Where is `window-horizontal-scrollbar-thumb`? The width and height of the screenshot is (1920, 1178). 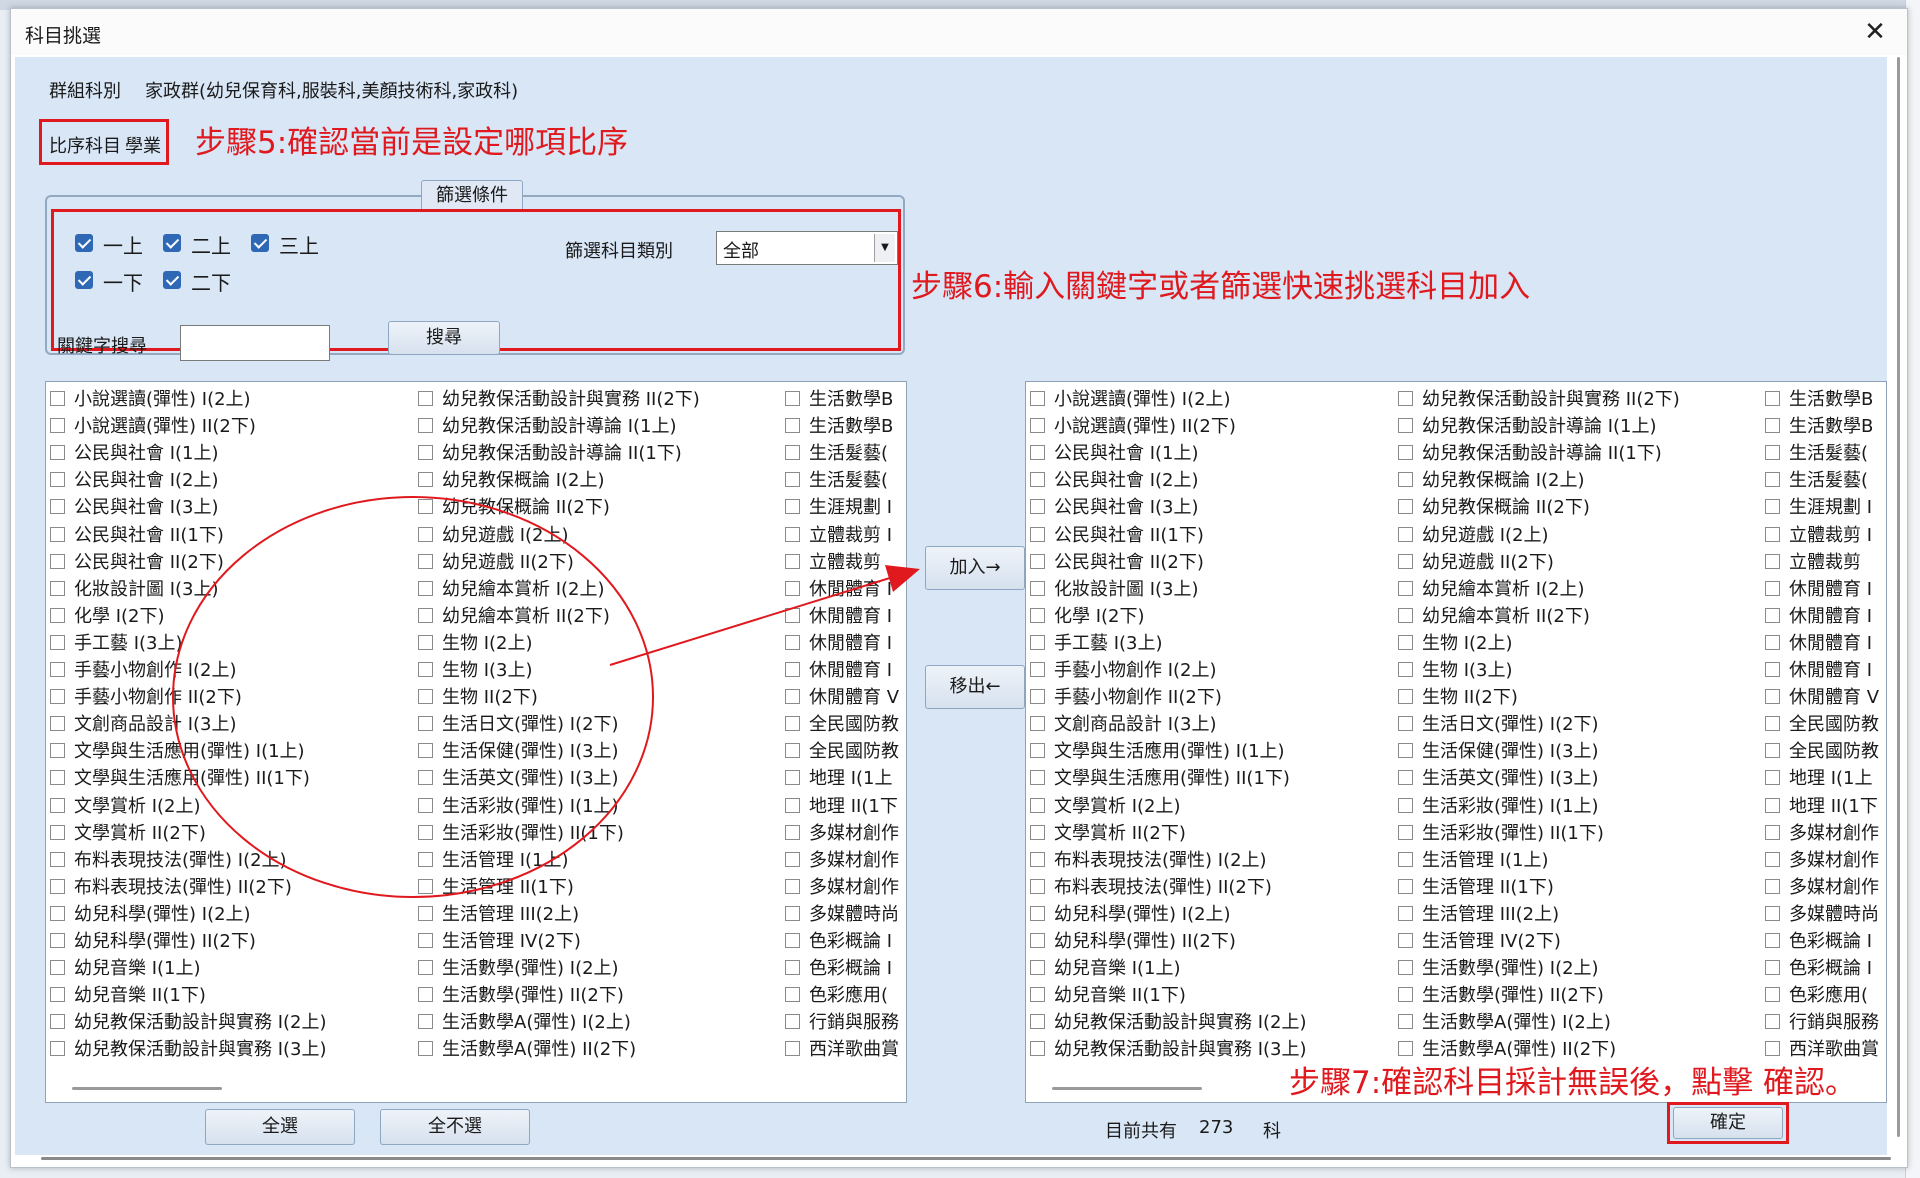 window-horizontal-scrollbar-thumb is located at coordinates (966, 1158).